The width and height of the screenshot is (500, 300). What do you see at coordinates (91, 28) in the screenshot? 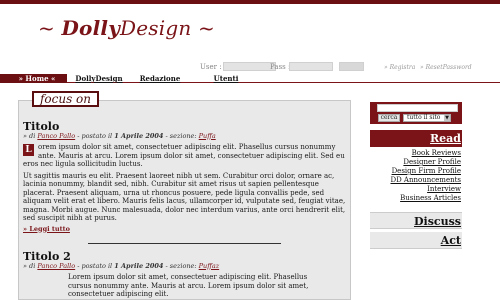
I see `logo-bold: Dolly` at bounding box center [91, 28].